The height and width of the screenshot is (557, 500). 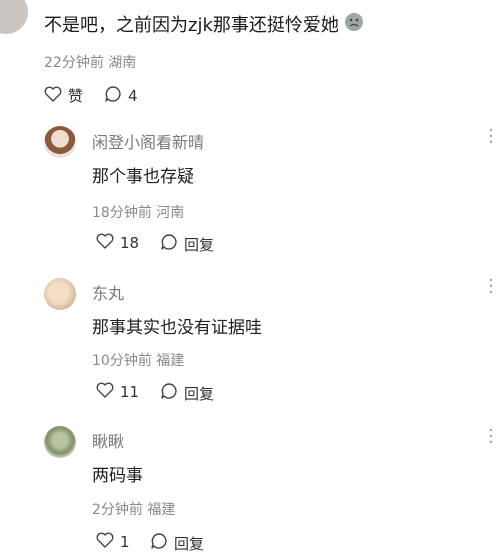 What do you see at coordinates (108, 292) in the screenshot?
I see `reply-author: 东丸` at bounding box center [108, 292].